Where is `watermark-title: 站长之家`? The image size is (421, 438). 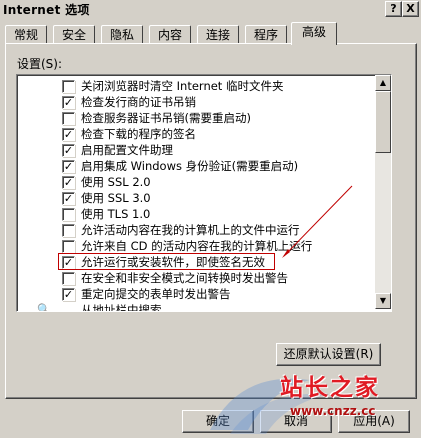
watermark-title: 站长之家 is located at coordinates (330, 388).